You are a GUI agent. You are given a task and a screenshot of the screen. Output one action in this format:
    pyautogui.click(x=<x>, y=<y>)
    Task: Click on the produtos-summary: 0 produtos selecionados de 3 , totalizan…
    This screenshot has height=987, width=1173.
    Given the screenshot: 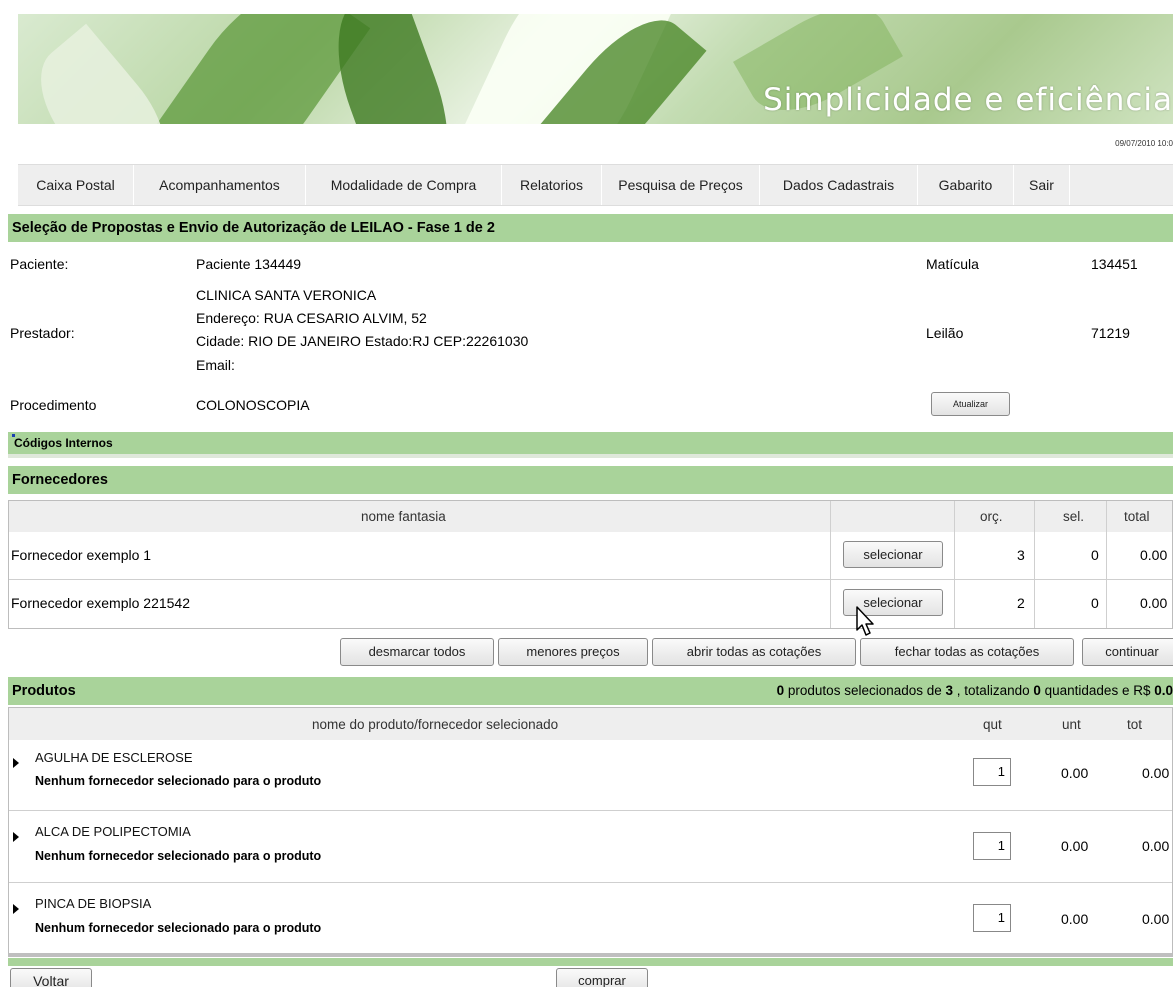 What is the action you would take?
    pyautogui.click(x=975, y=691)
    